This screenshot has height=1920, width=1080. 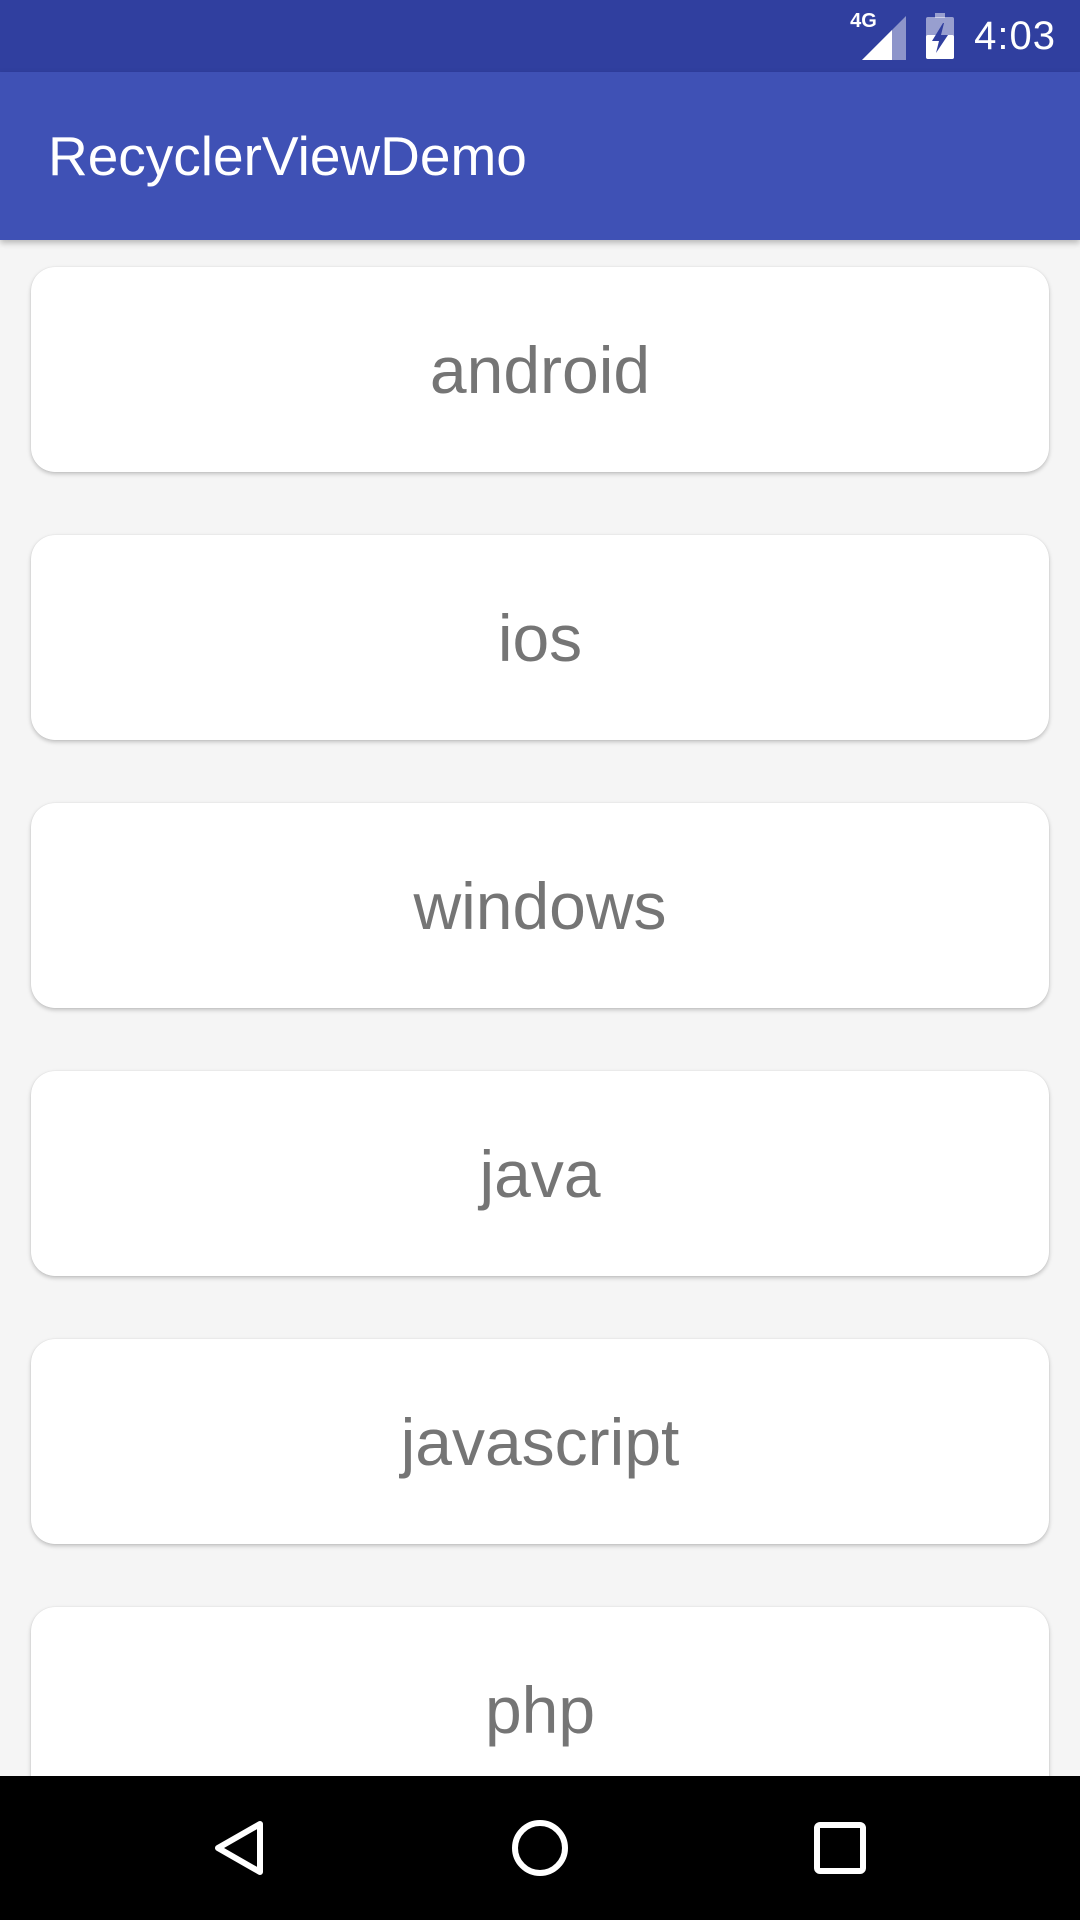 I want to click on battery-charging-icon, so click(x=940, y=36).